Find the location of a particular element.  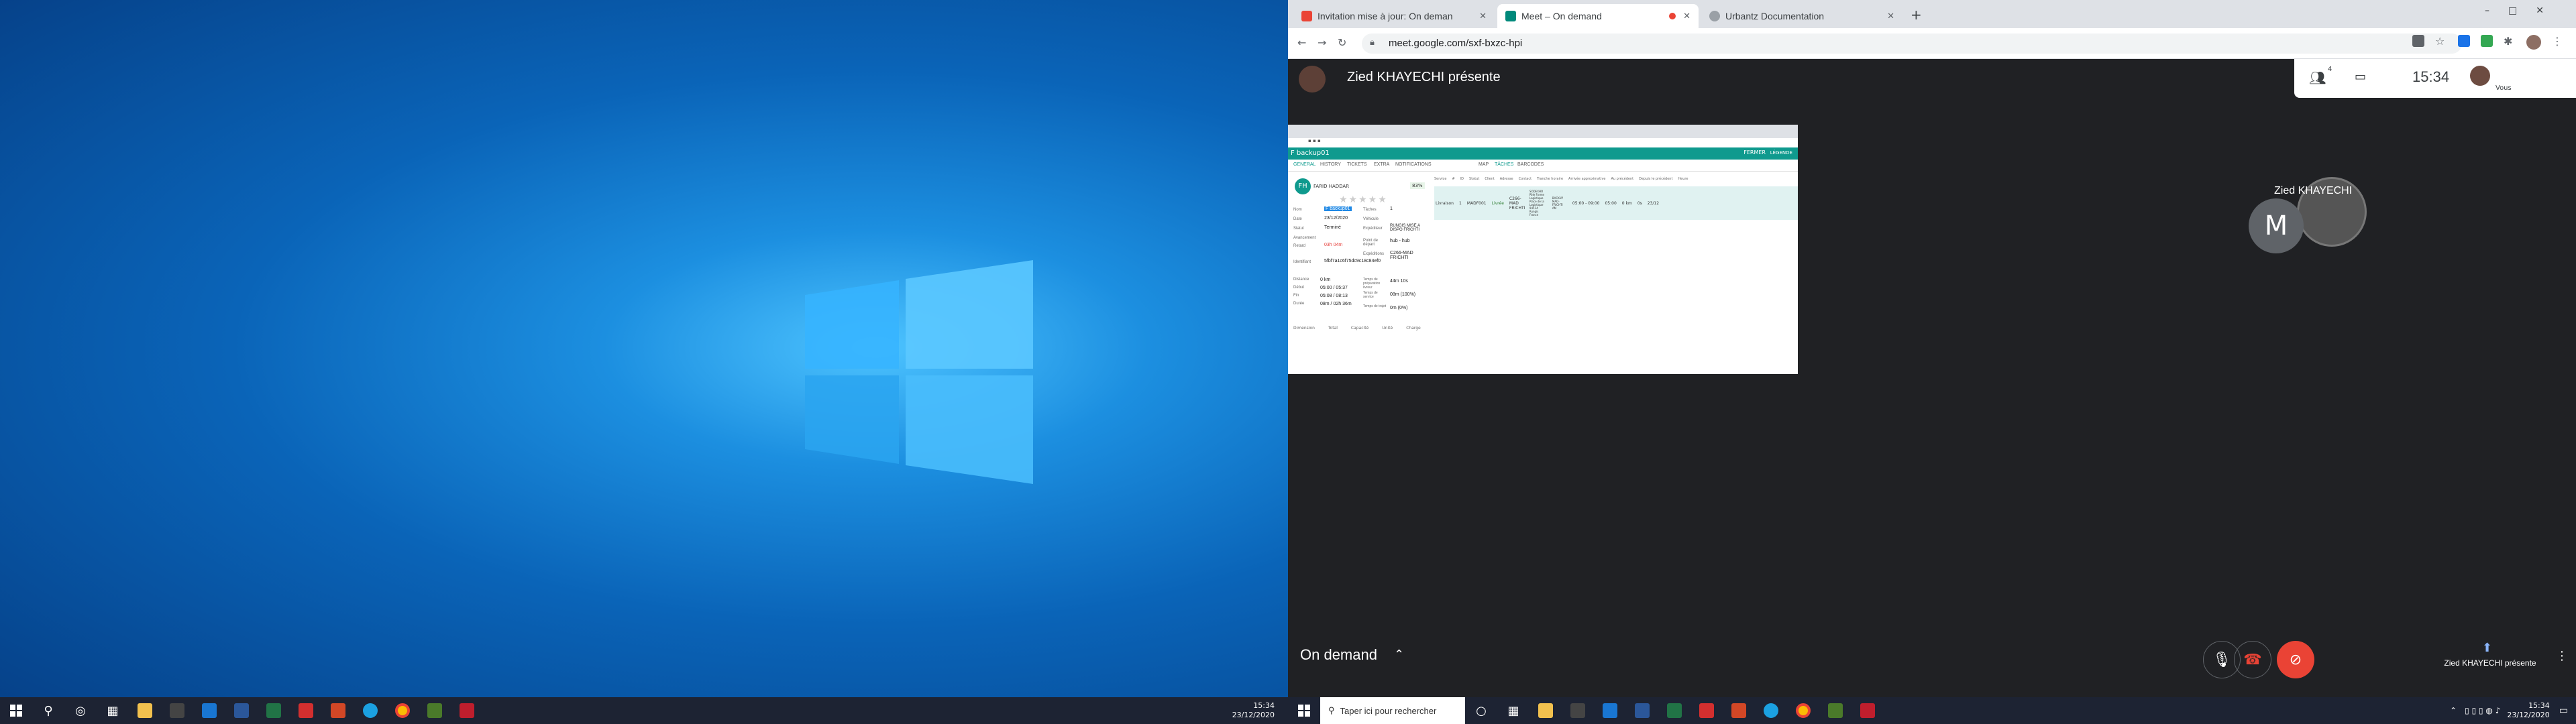

puzzle-icon: ✱ is located at coordinates (2510, 41).